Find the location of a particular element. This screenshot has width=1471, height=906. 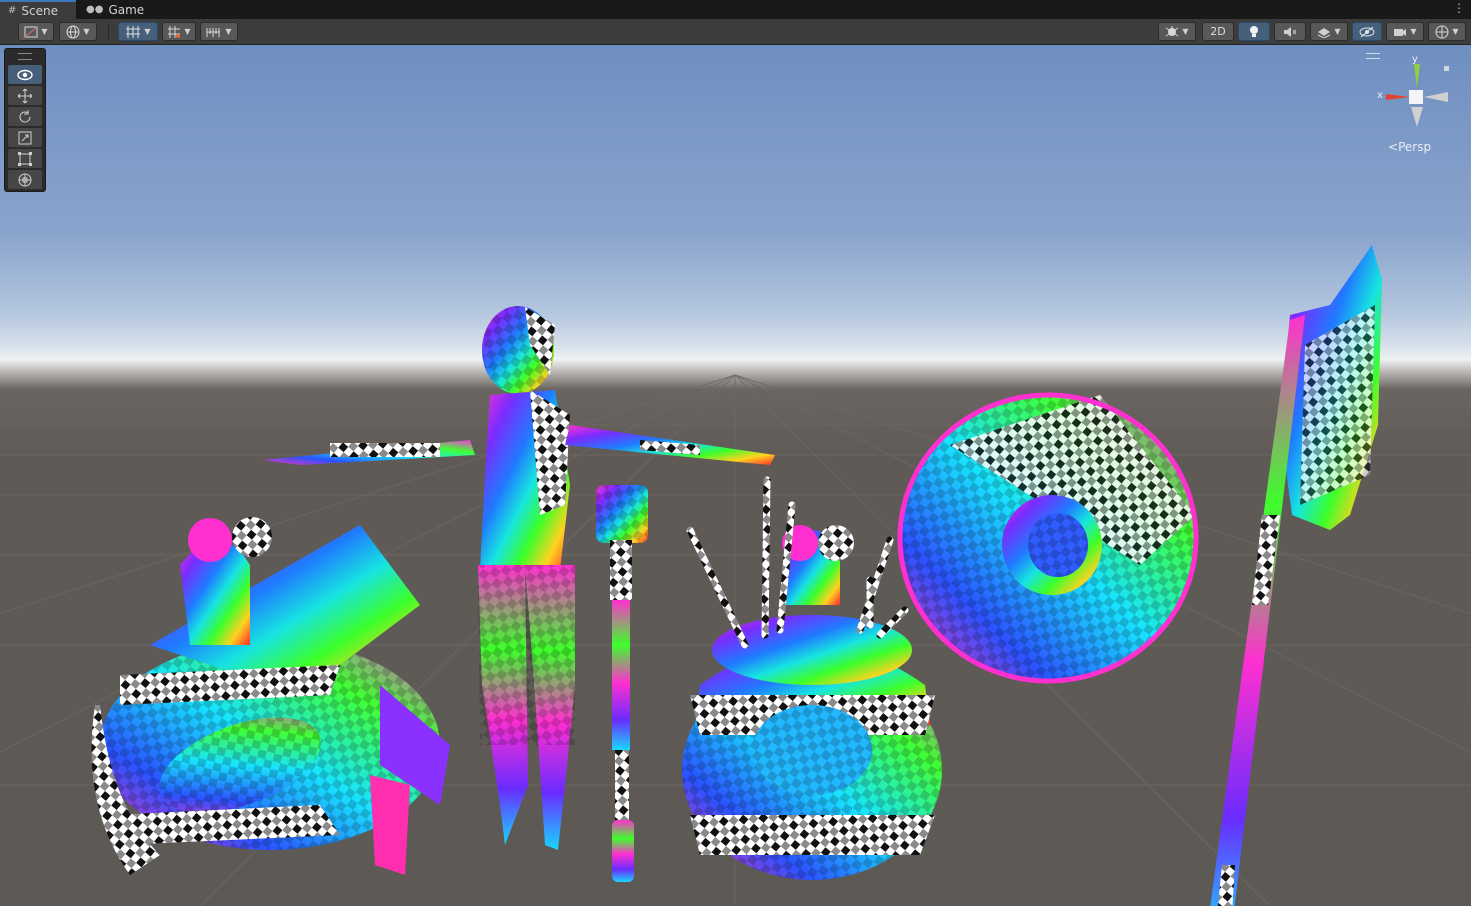

lighting-toggle is located at coordinates (1254, 31).